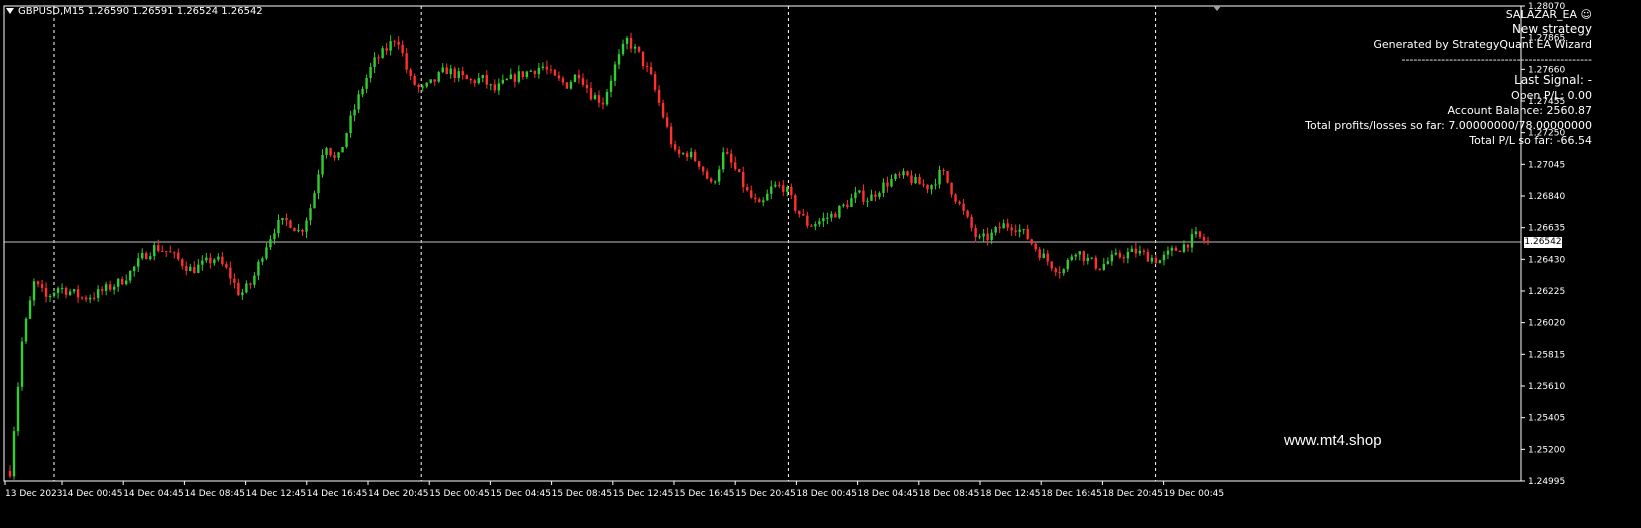  I want to click on chart-shift-marker-icon, so click(1217, 8).